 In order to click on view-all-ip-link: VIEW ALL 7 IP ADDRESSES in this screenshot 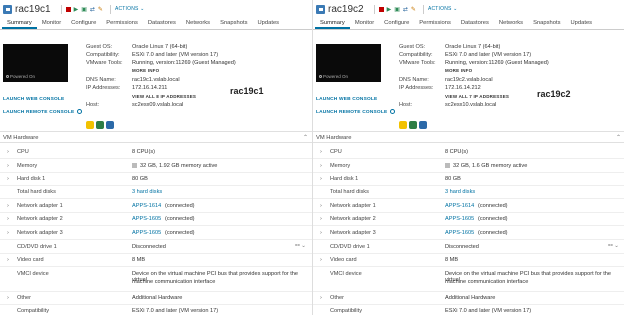, I will do `click(477, 96)`.